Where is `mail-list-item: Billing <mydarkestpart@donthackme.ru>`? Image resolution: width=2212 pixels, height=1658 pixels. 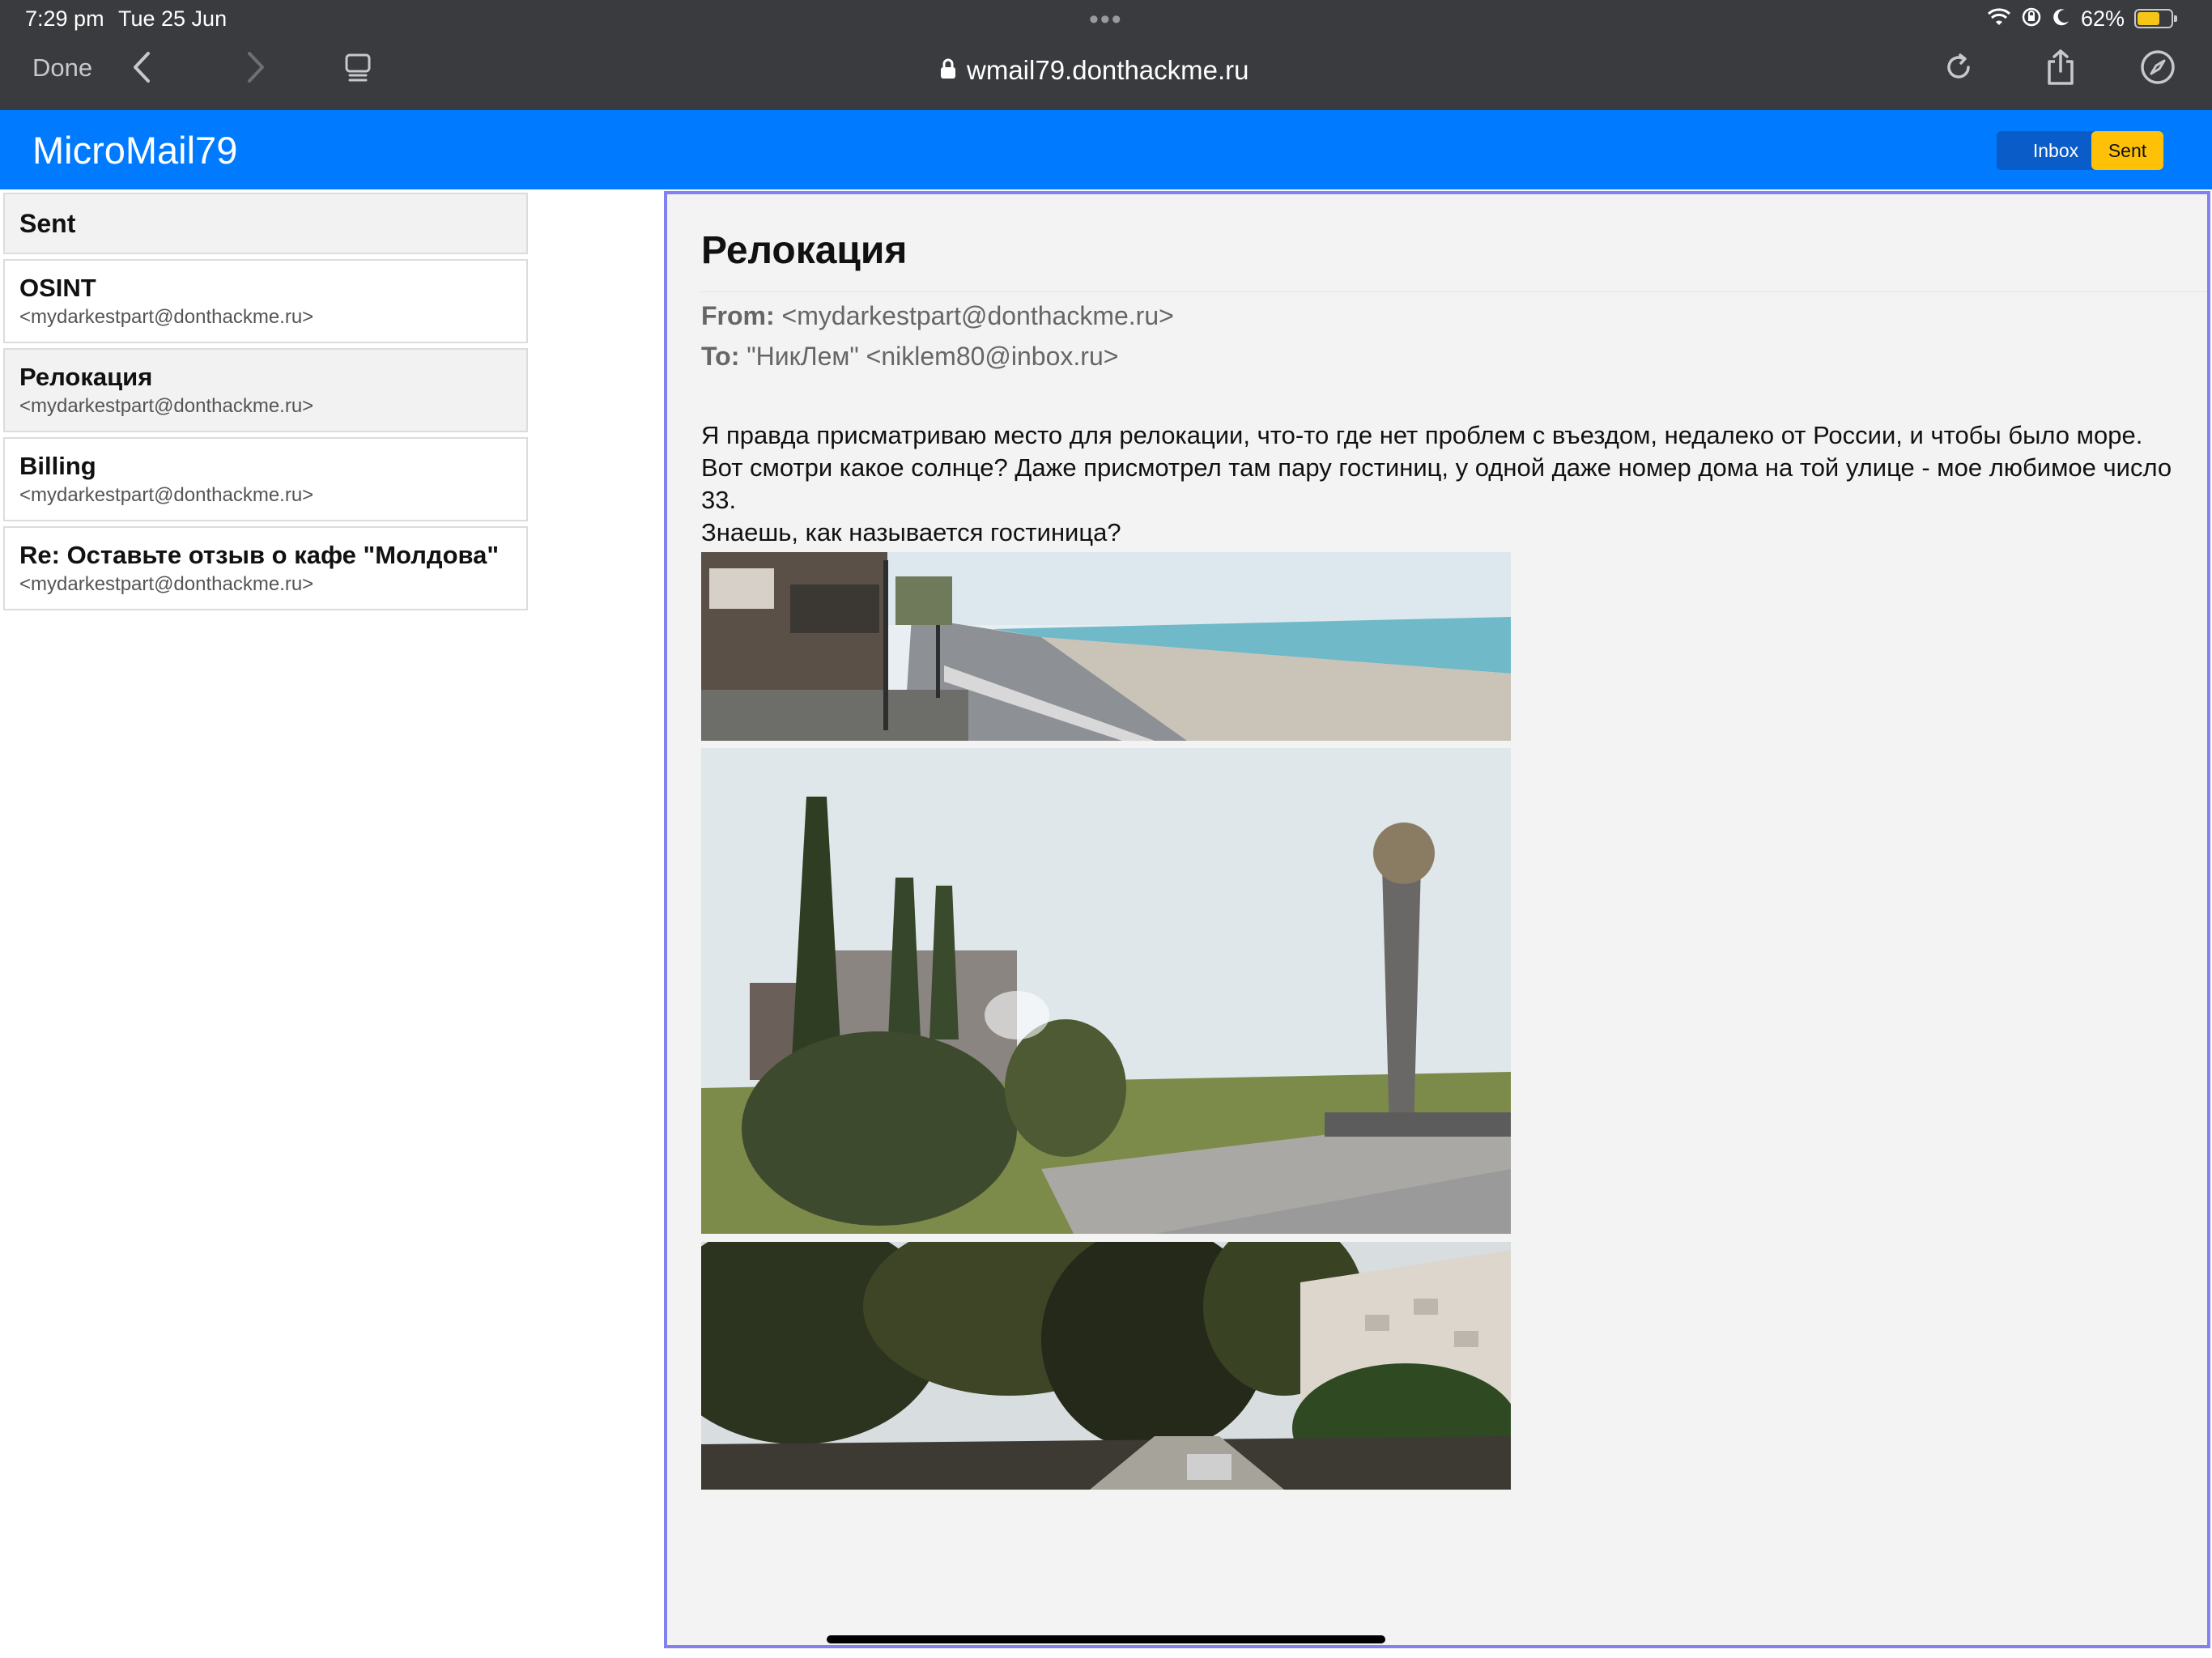
mail-list-item: Billing <mydarkestpart@donthackme.ru> is located at coordinates (265, 479).